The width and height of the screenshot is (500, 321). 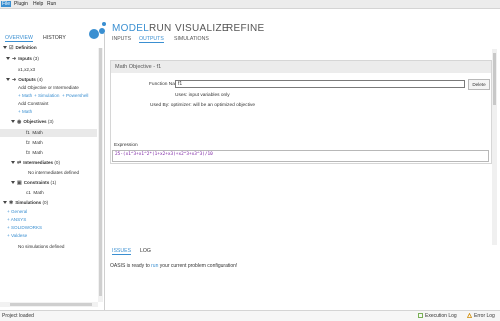 What do you see at coordinates (32, 122) in the screenshot?
I see `tree-objectives: ◉ Objectives (3)` at bounding box center [32, 122].